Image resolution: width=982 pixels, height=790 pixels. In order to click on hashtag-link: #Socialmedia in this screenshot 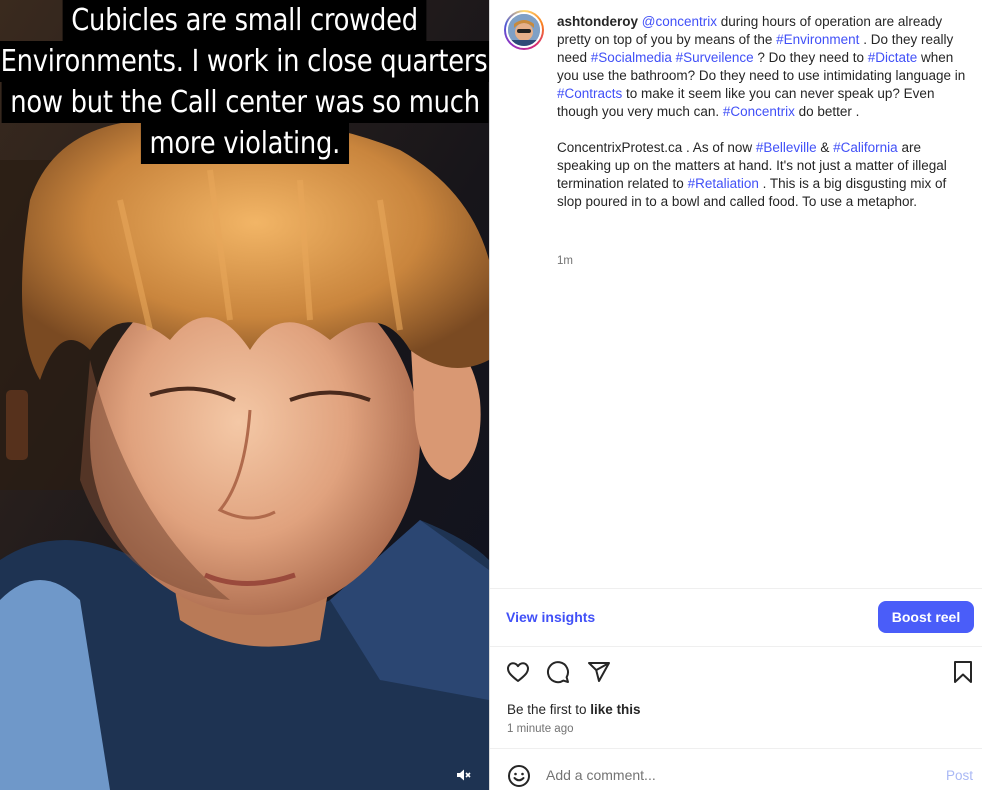, I will do `click(631, 57)`.